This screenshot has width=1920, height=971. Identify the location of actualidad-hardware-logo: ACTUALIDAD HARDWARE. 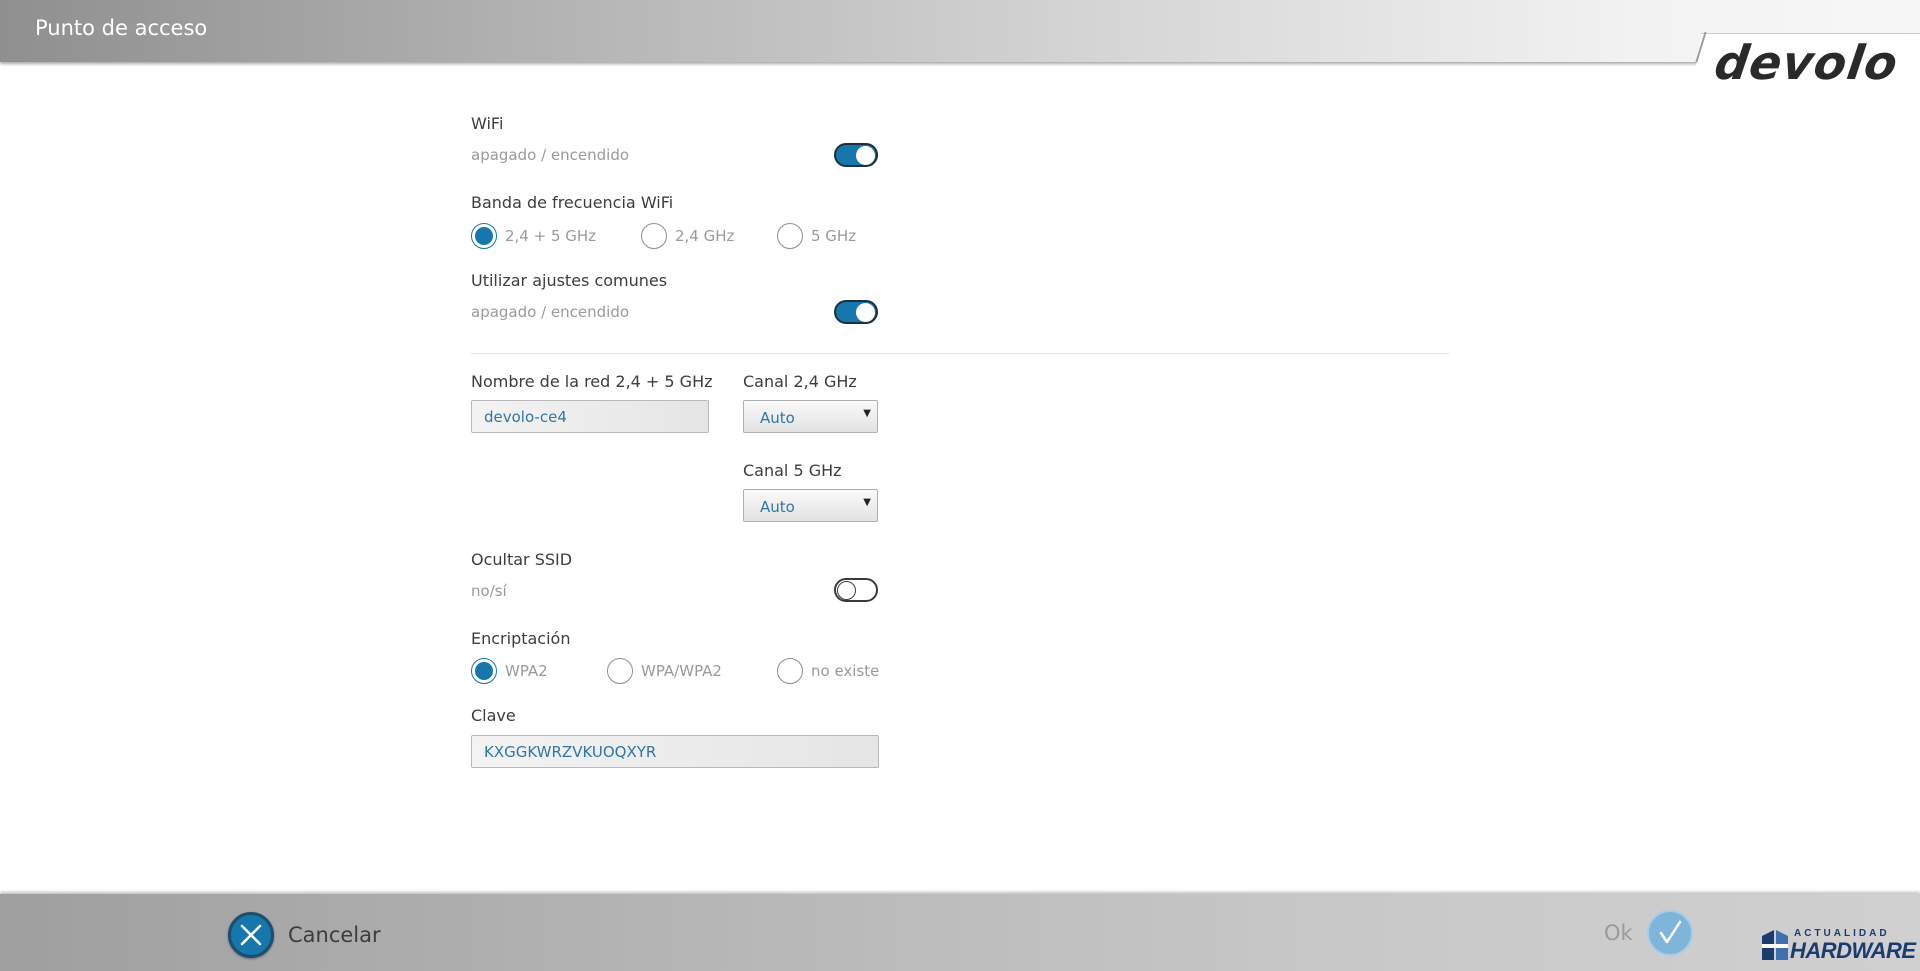
(1838, 946).